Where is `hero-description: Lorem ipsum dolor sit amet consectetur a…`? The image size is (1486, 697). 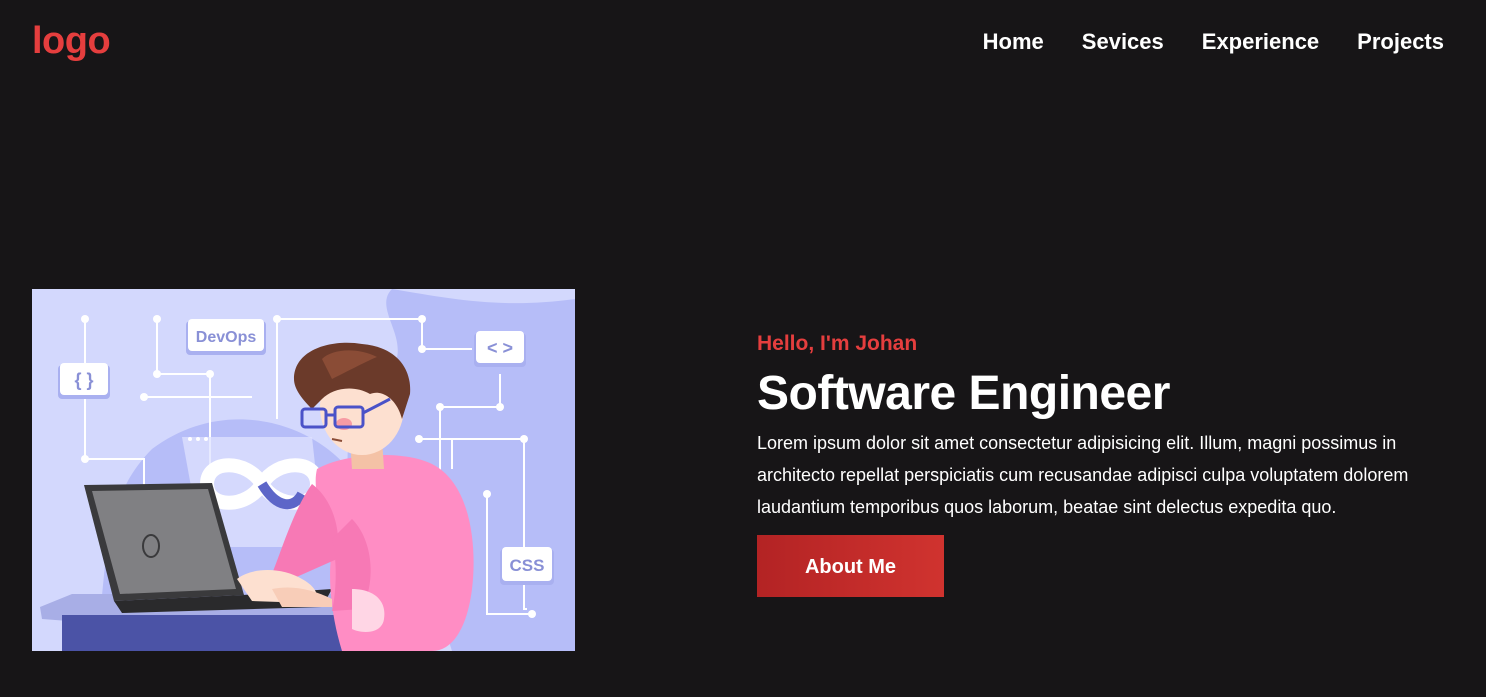 hero-description: Lorem ipsum dolor sit amet consectetur a… is located at coordinates (1083, 475).